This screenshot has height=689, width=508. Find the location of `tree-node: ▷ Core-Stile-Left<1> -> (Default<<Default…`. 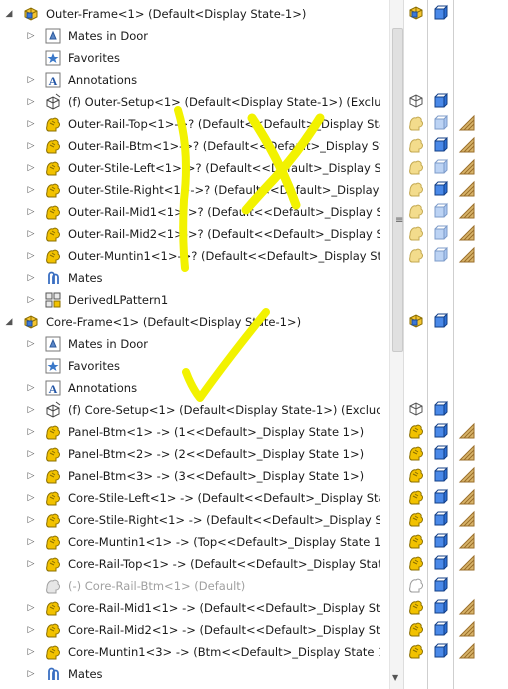

tree-node: ▷ Core-Stile-Left<1> -> (Default<<Default… is located at coordinates (195, 498).